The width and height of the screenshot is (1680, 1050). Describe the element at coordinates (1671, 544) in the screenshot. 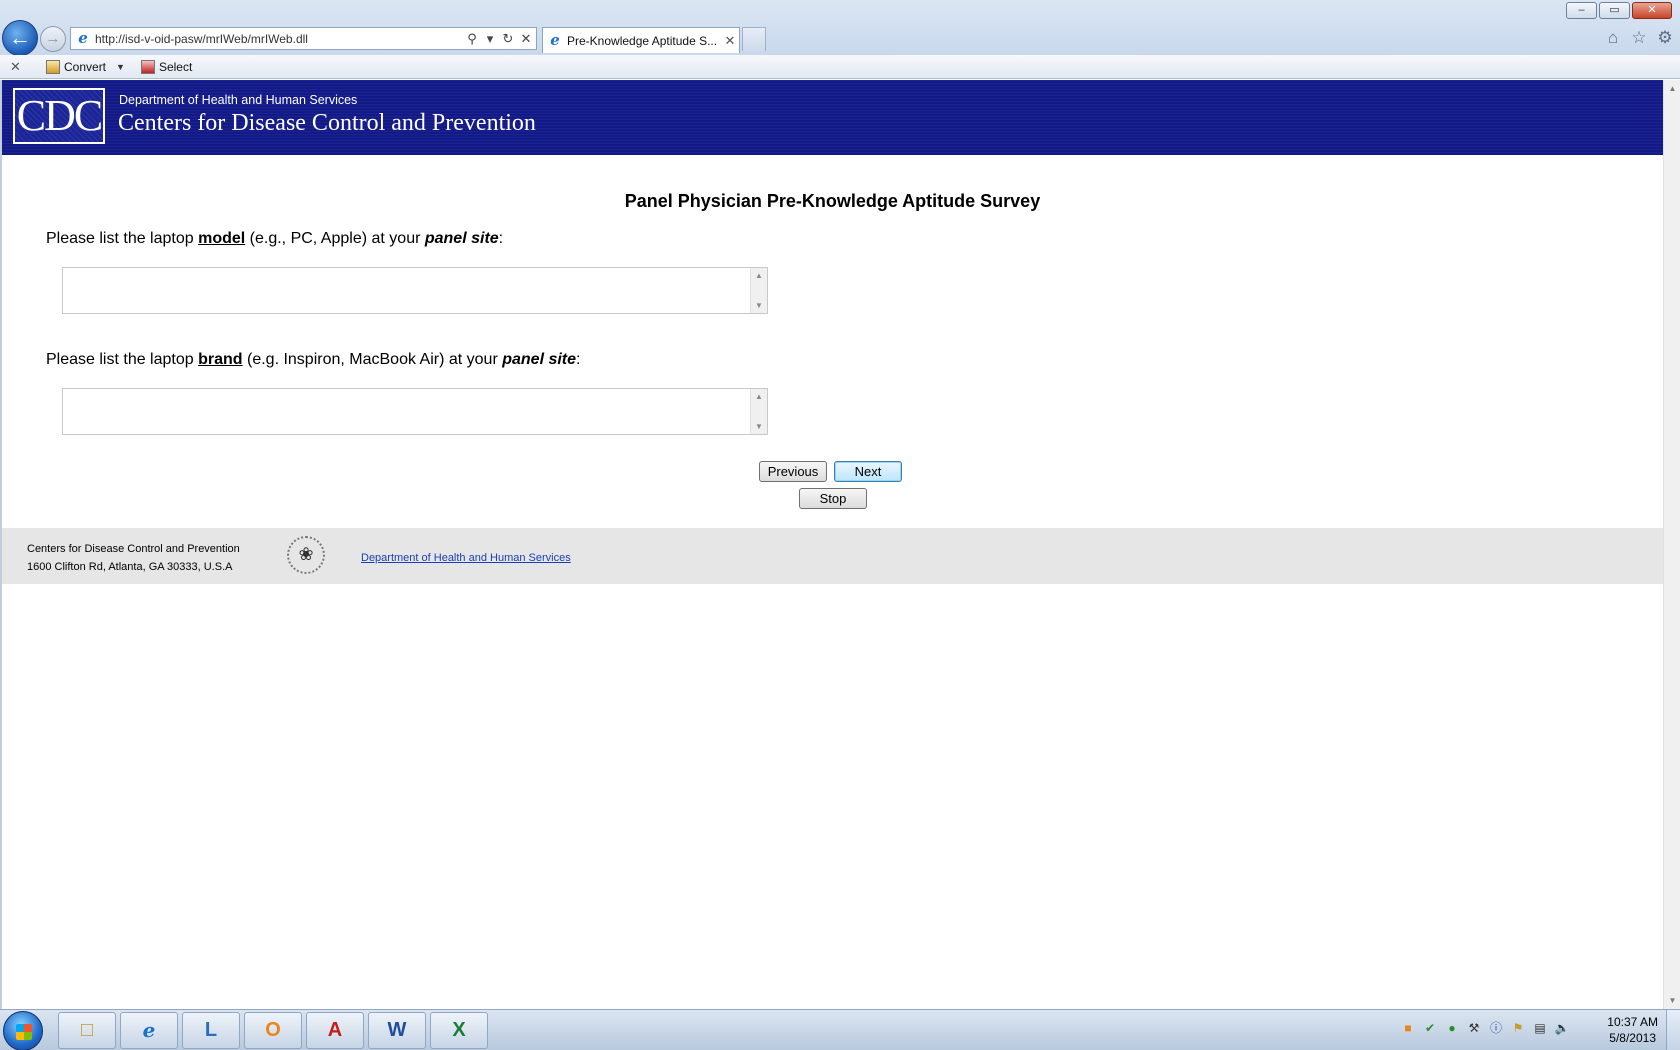

I see `page-scrollbar: ▲ ▼` at that location.